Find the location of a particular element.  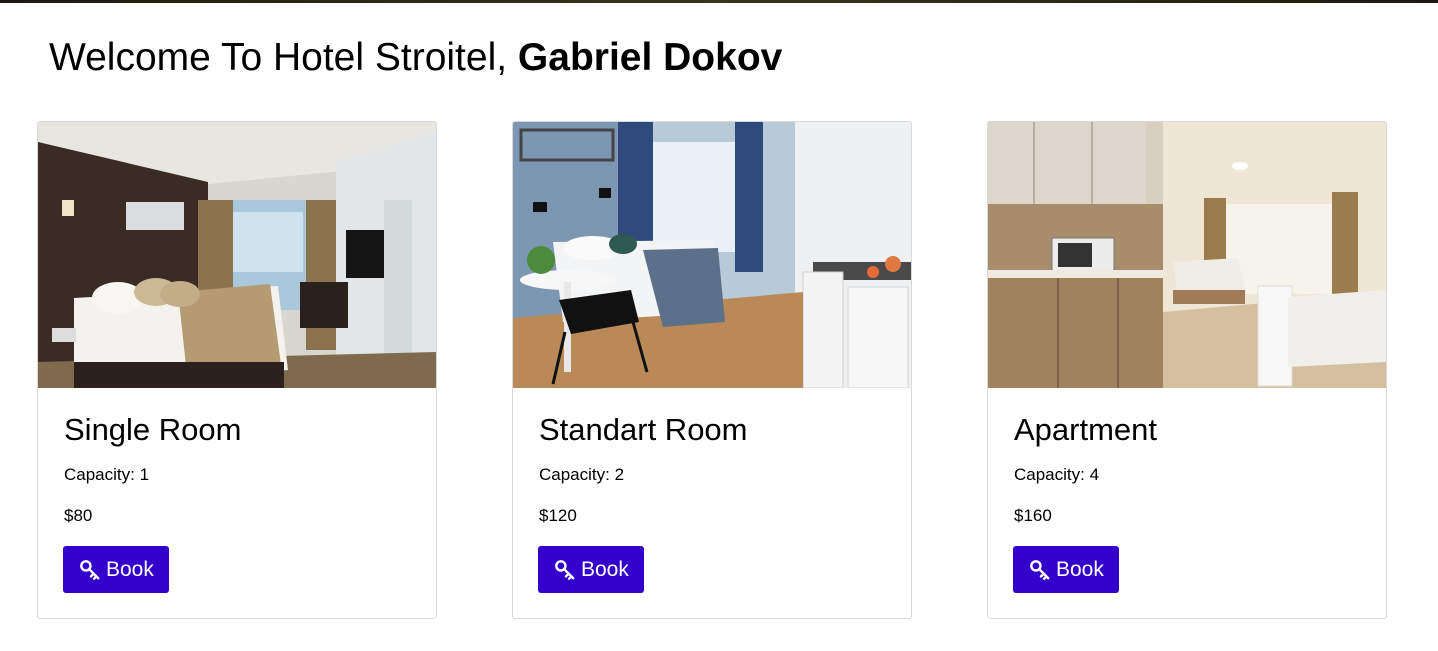

page-title: Welcome To Hotel Stroitel, Gabriel Dokov is located at coordinates (415, 58).